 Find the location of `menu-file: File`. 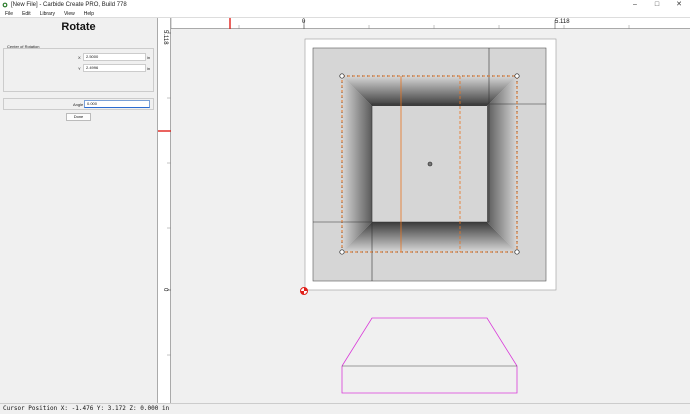

menu-file: File is located at coordinates (9, 14).